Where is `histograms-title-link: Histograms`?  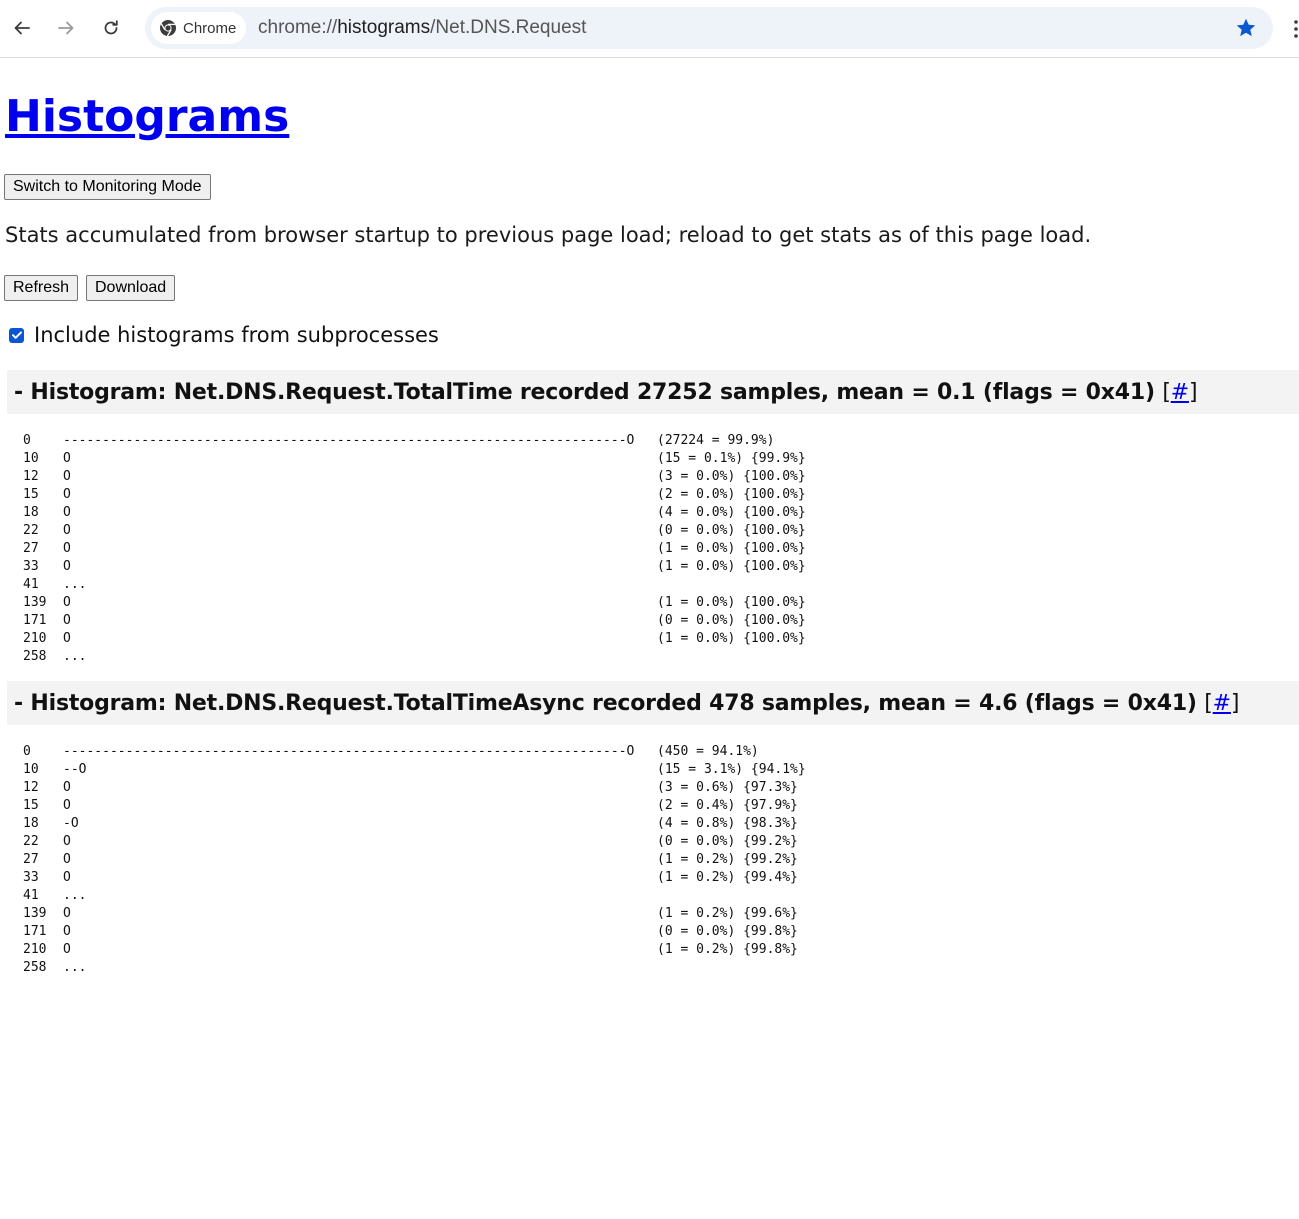
histograms-title-link: Histograms is located at coordinates (147, 116).